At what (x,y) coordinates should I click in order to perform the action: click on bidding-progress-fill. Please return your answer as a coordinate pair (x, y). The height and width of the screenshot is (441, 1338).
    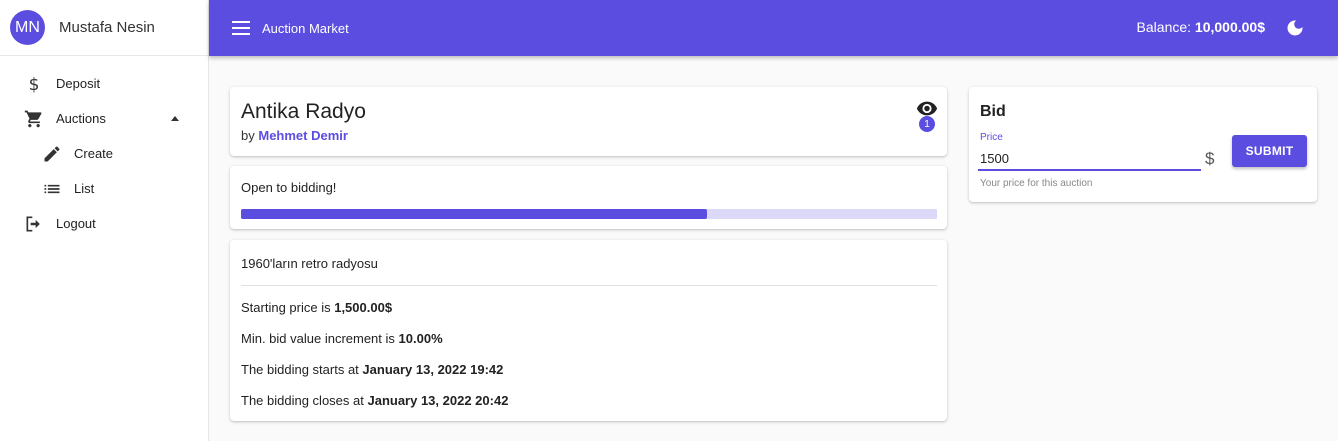
    Looking at the image, I should click on (474, 214).